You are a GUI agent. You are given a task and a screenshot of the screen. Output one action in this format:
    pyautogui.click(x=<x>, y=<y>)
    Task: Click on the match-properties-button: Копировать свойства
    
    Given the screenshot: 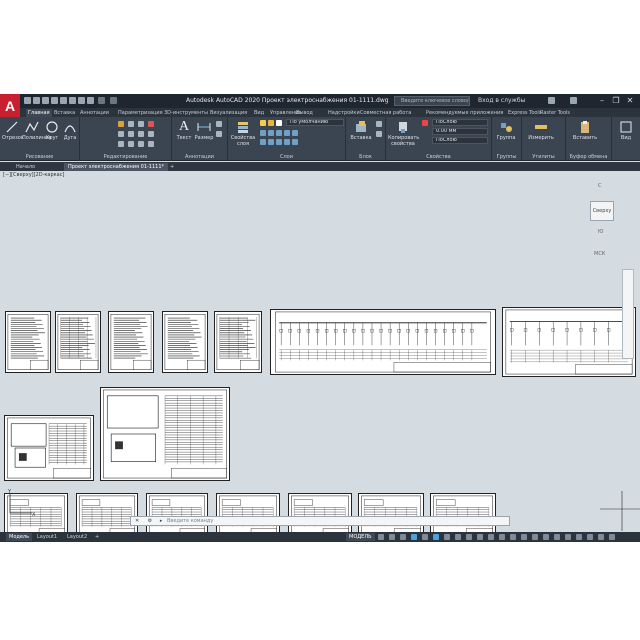 What is the action you would take?
    pyautogui.click(x=403, y=133)
    